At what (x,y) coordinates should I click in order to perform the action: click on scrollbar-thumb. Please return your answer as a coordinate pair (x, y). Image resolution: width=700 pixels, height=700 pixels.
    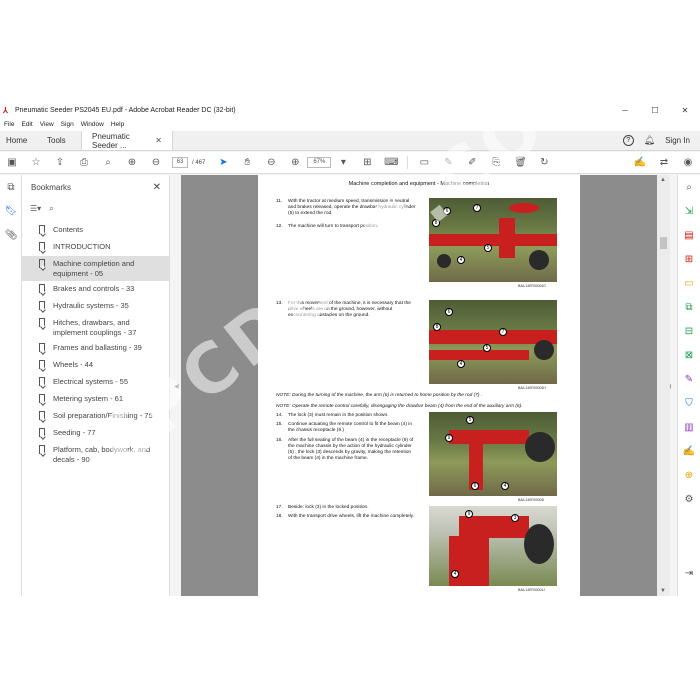
    Looking at the image, I should click on (663, 243).